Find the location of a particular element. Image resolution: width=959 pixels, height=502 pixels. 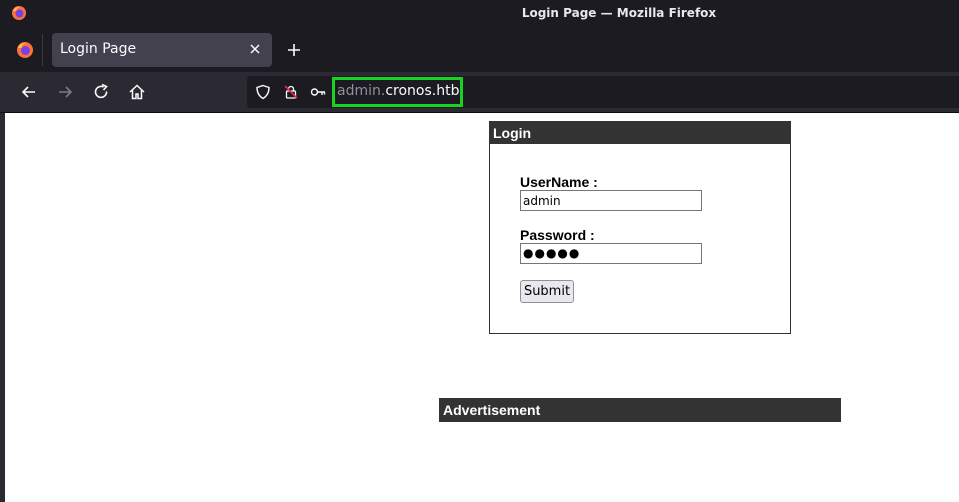

page-left-edge is located at coordinates (2, 307).